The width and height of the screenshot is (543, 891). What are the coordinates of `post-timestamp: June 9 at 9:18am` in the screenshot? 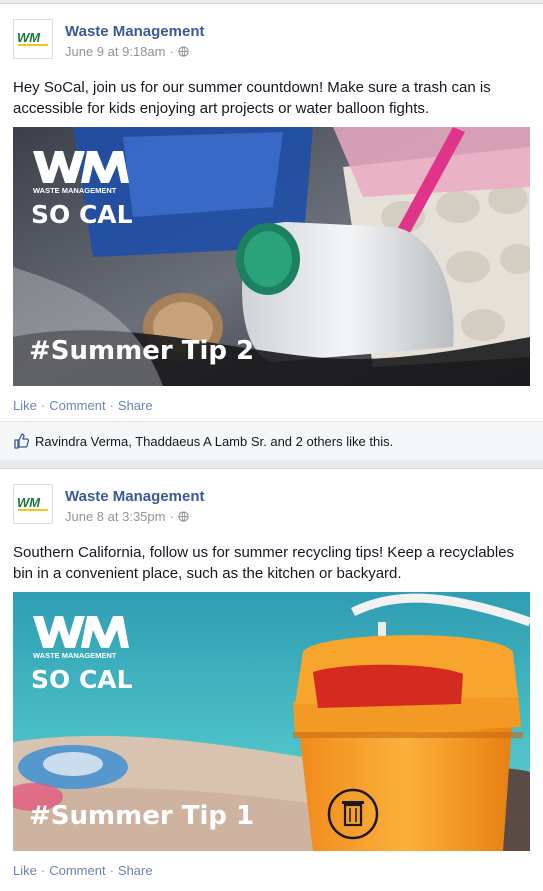 It's located at (115, 51).